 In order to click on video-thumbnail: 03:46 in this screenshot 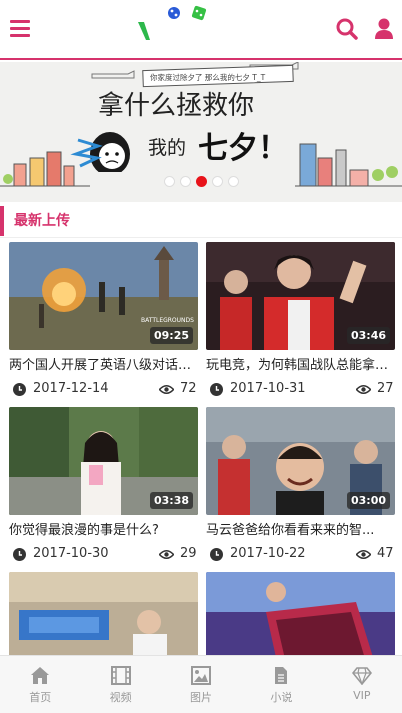, I will do `click(300, 296)`.